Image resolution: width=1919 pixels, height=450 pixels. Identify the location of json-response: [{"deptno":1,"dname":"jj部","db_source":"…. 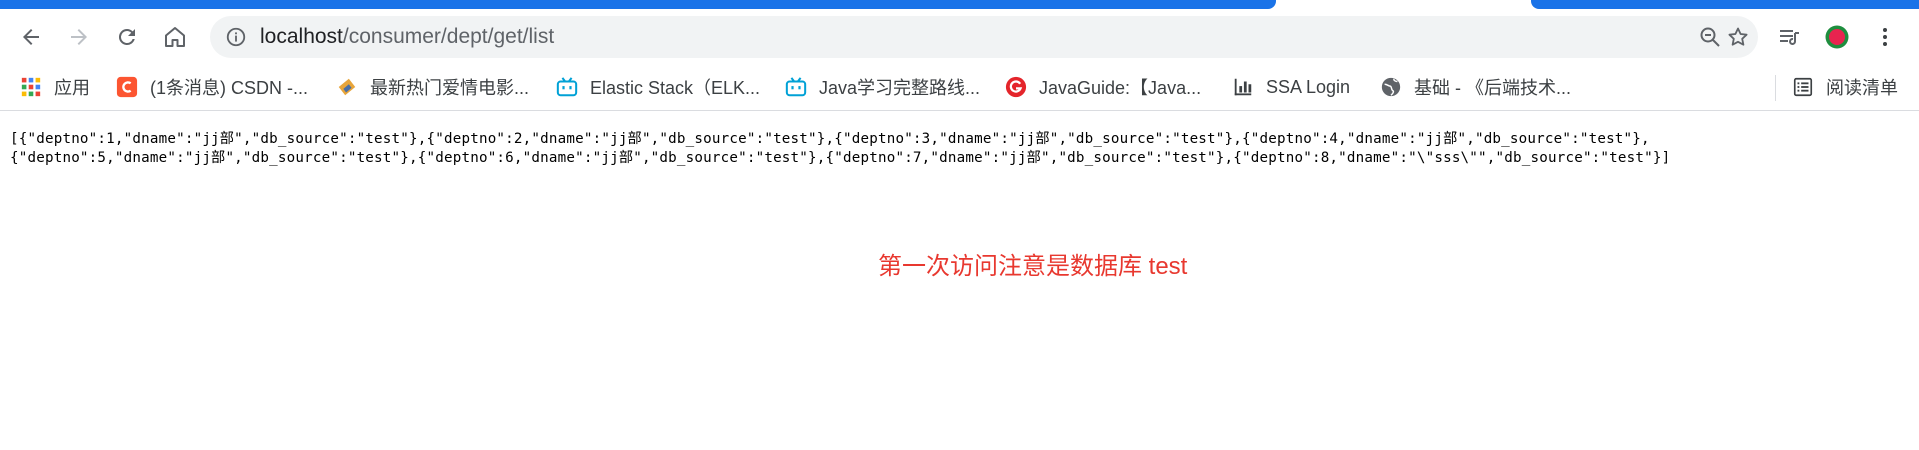
(960, 149).